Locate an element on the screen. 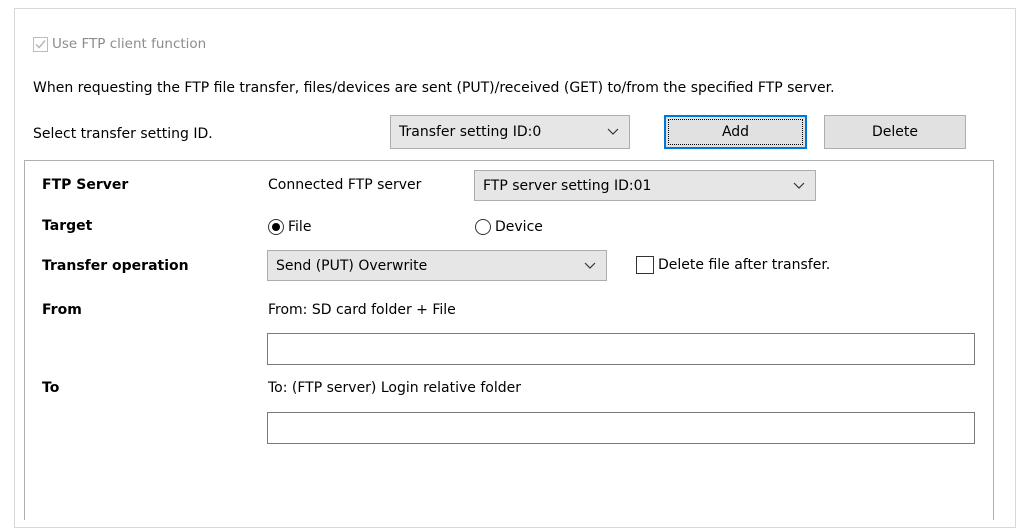 Image resolution: width=1030 pixels, height=528 pixels. from-path-input is located at coordinates (621, 349).